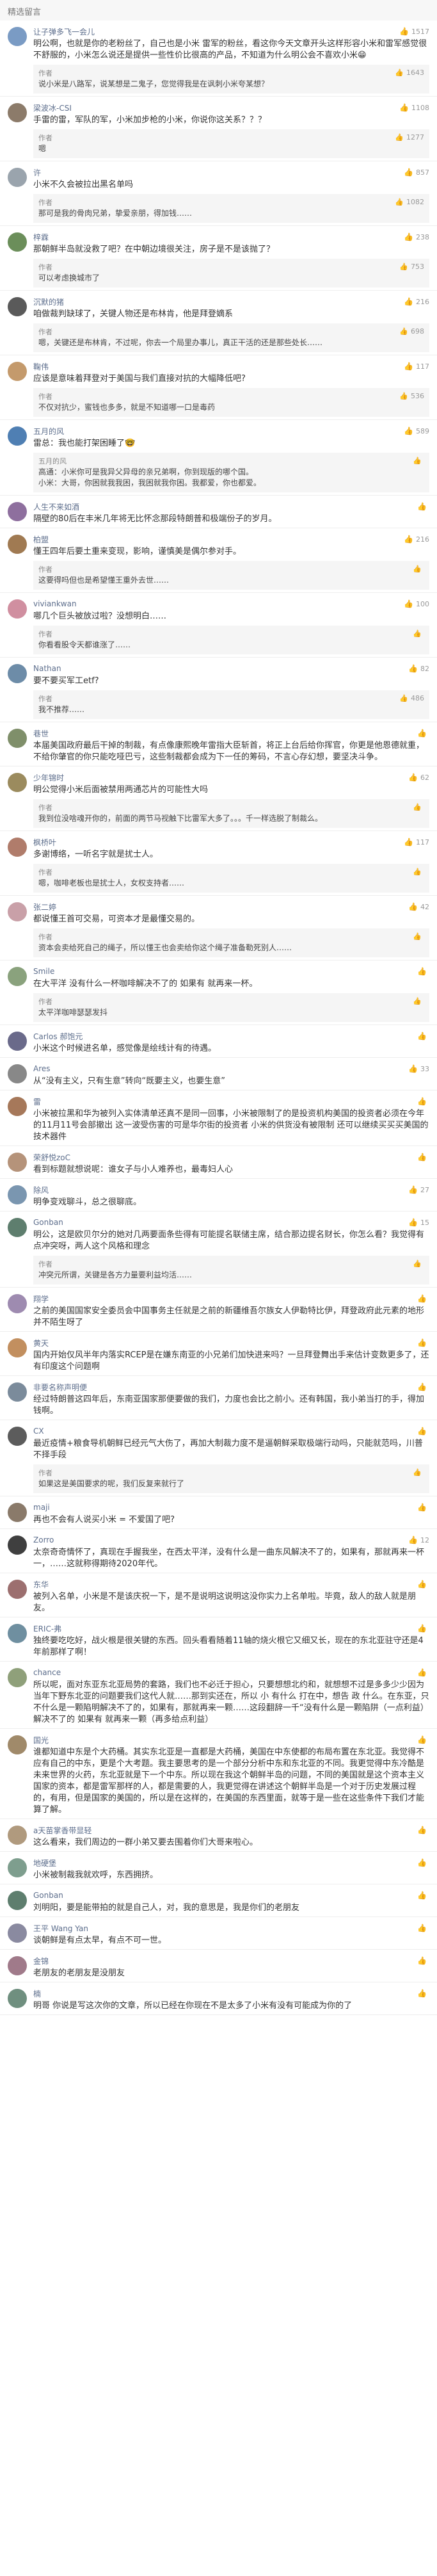 The width and height of the screenshot is (437, 2576). What do you see at coordinates (37, 172) in the screenshot?
I see `comment-author: 许` at bounding box center [37, 172].